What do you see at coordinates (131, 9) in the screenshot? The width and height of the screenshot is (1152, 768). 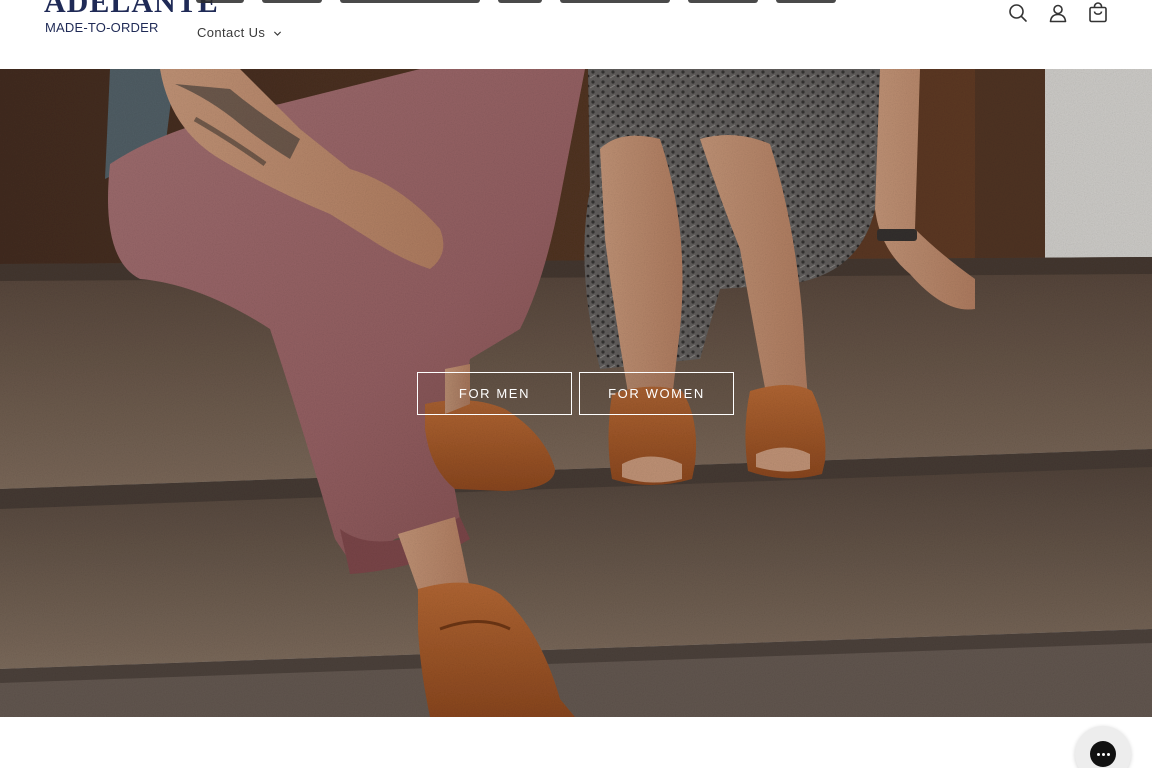 I see `logo-wordmark: ADELANTE` at bounding box center [131, 9].